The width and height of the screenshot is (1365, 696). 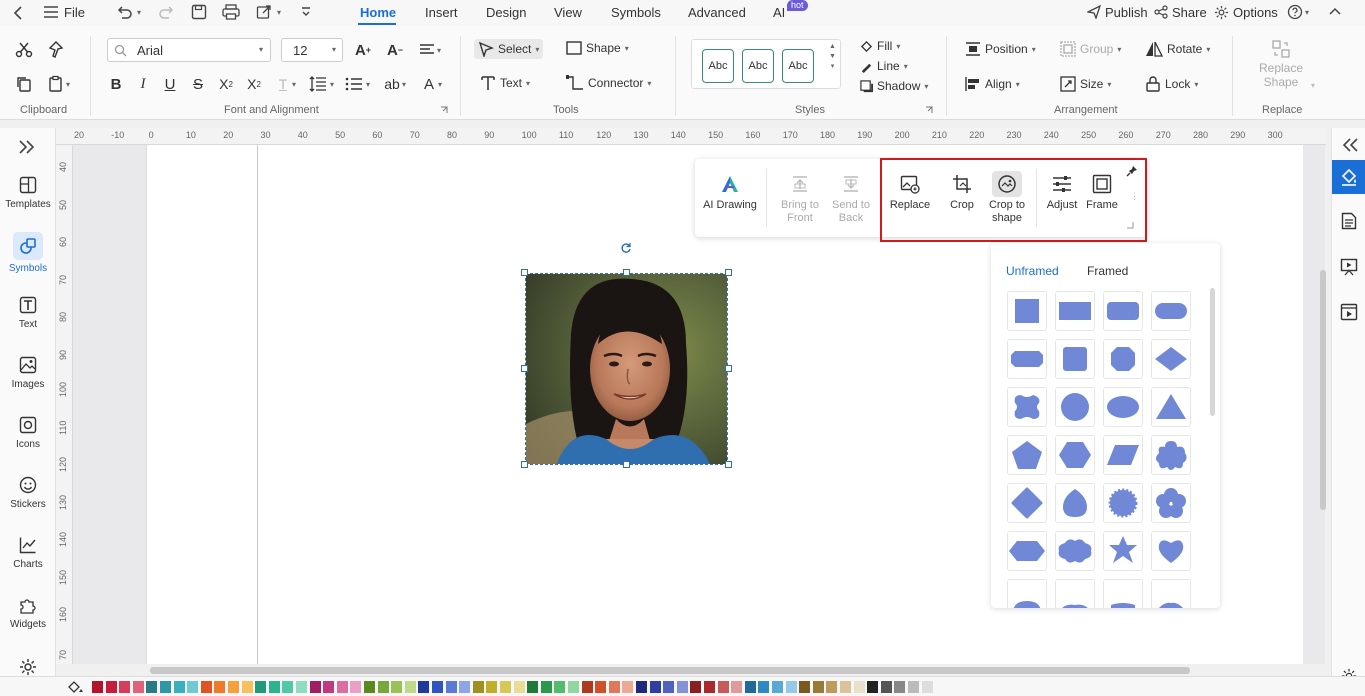 What do you see at coordinates (1123, 359) in the screenshot?
I see `shape-option-rounded-octagon` at bounding box center [1123, 359].